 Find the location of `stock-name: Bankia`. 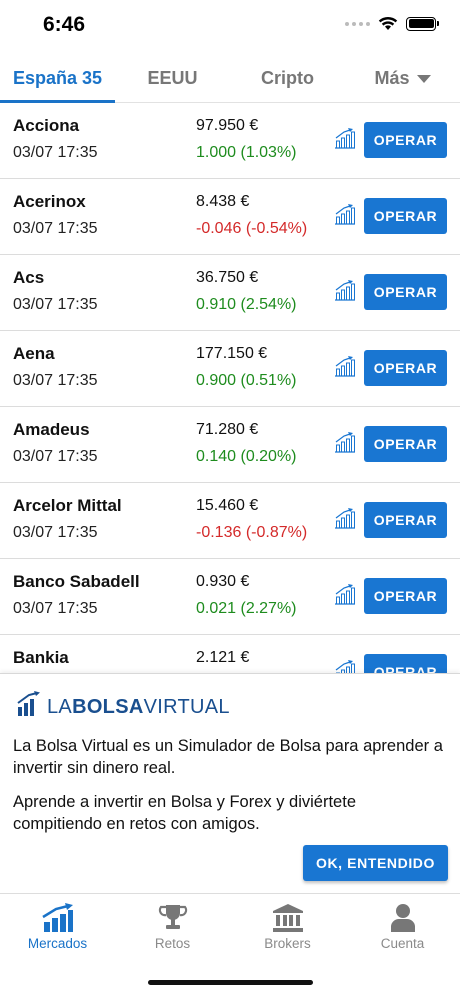

stock-name: Bankia is located at coordinates (41, 657).